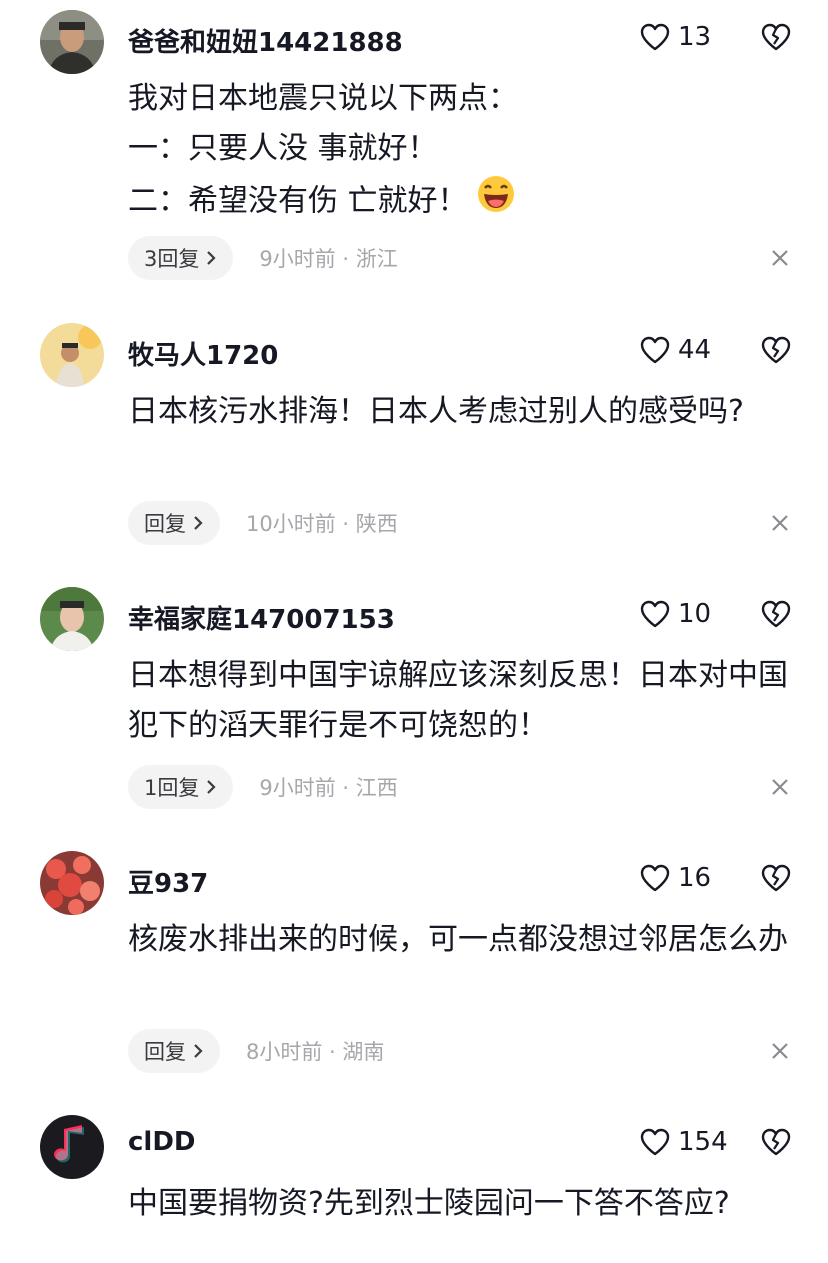 This screenshot has width=828, height=1263. I want to click on comment-location: 陕西, so click(376, 524).